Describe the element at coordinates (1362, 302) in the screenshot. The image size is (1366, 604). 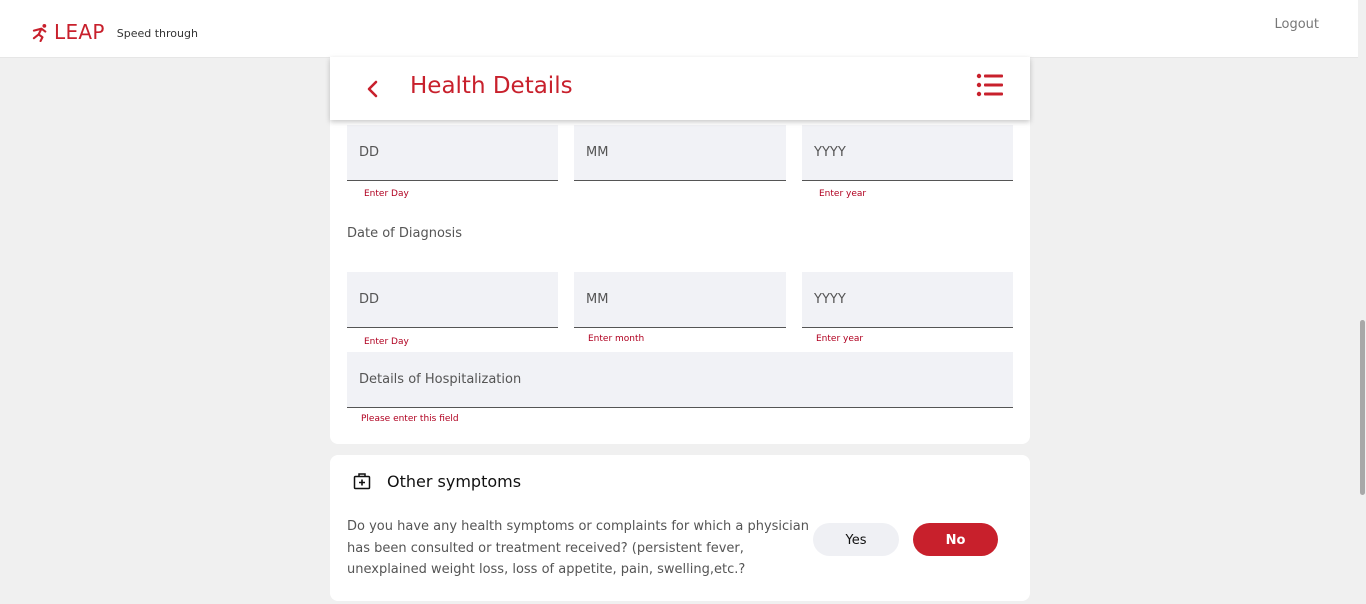
I see `page-scrollbar` at that location.